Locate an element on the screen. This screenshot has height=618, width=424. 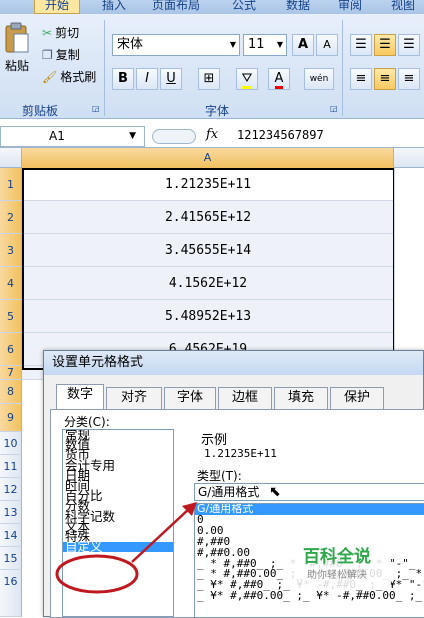
category-label: 分类(C): is located at coordinates (87, 422).